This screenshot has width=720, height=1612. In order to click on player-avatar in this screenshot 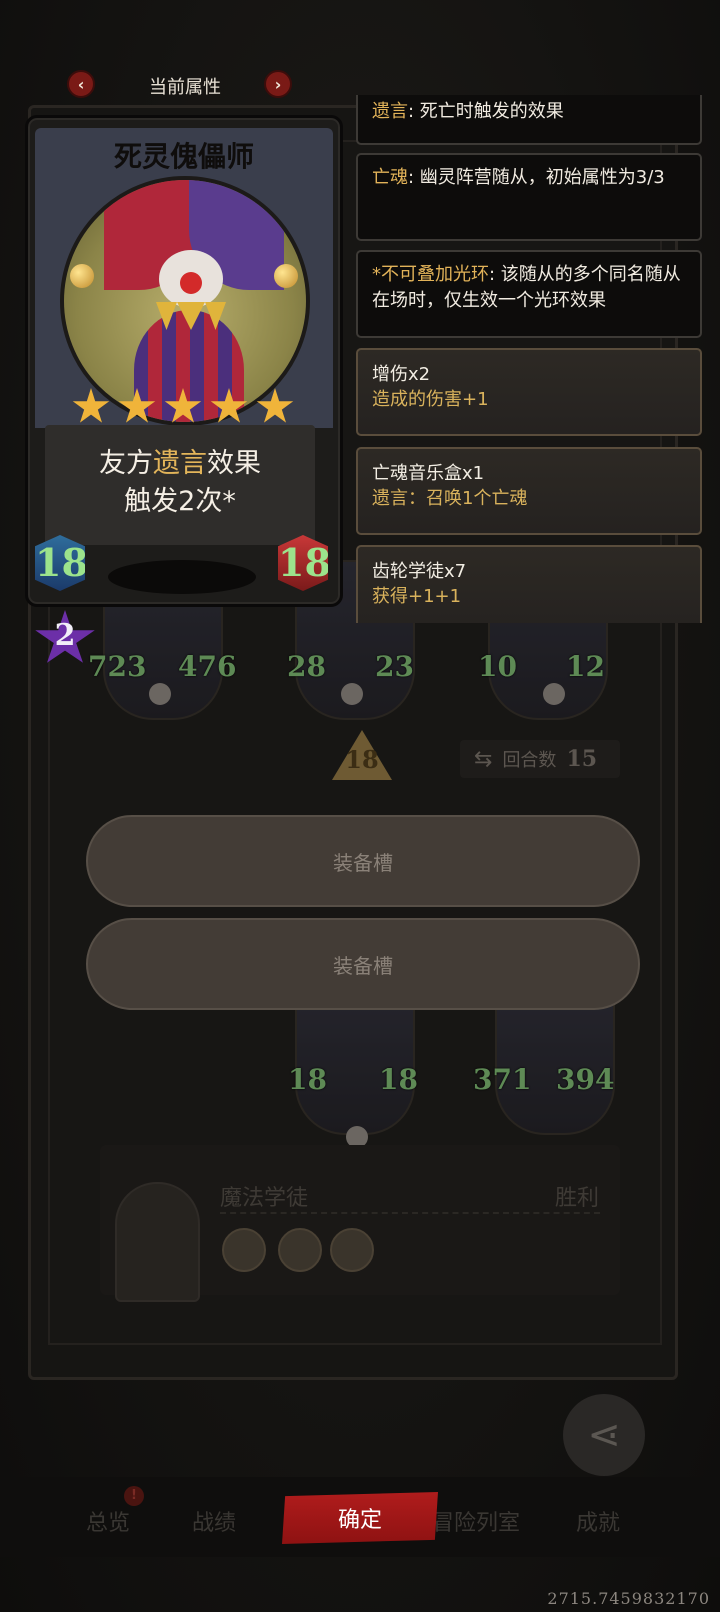, I will do `click(157, 1242)`.